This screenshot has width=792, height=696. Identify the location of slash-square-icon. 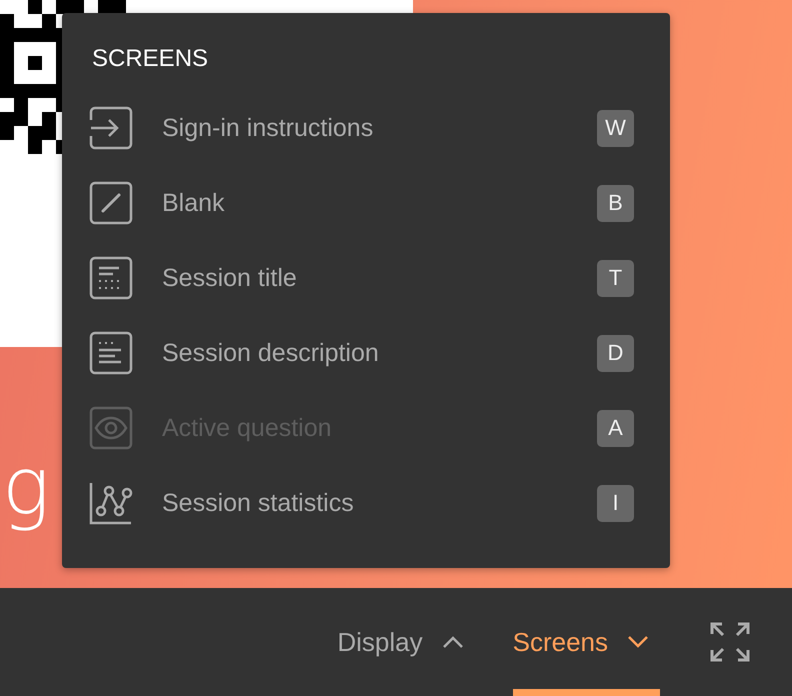
(111, 203).